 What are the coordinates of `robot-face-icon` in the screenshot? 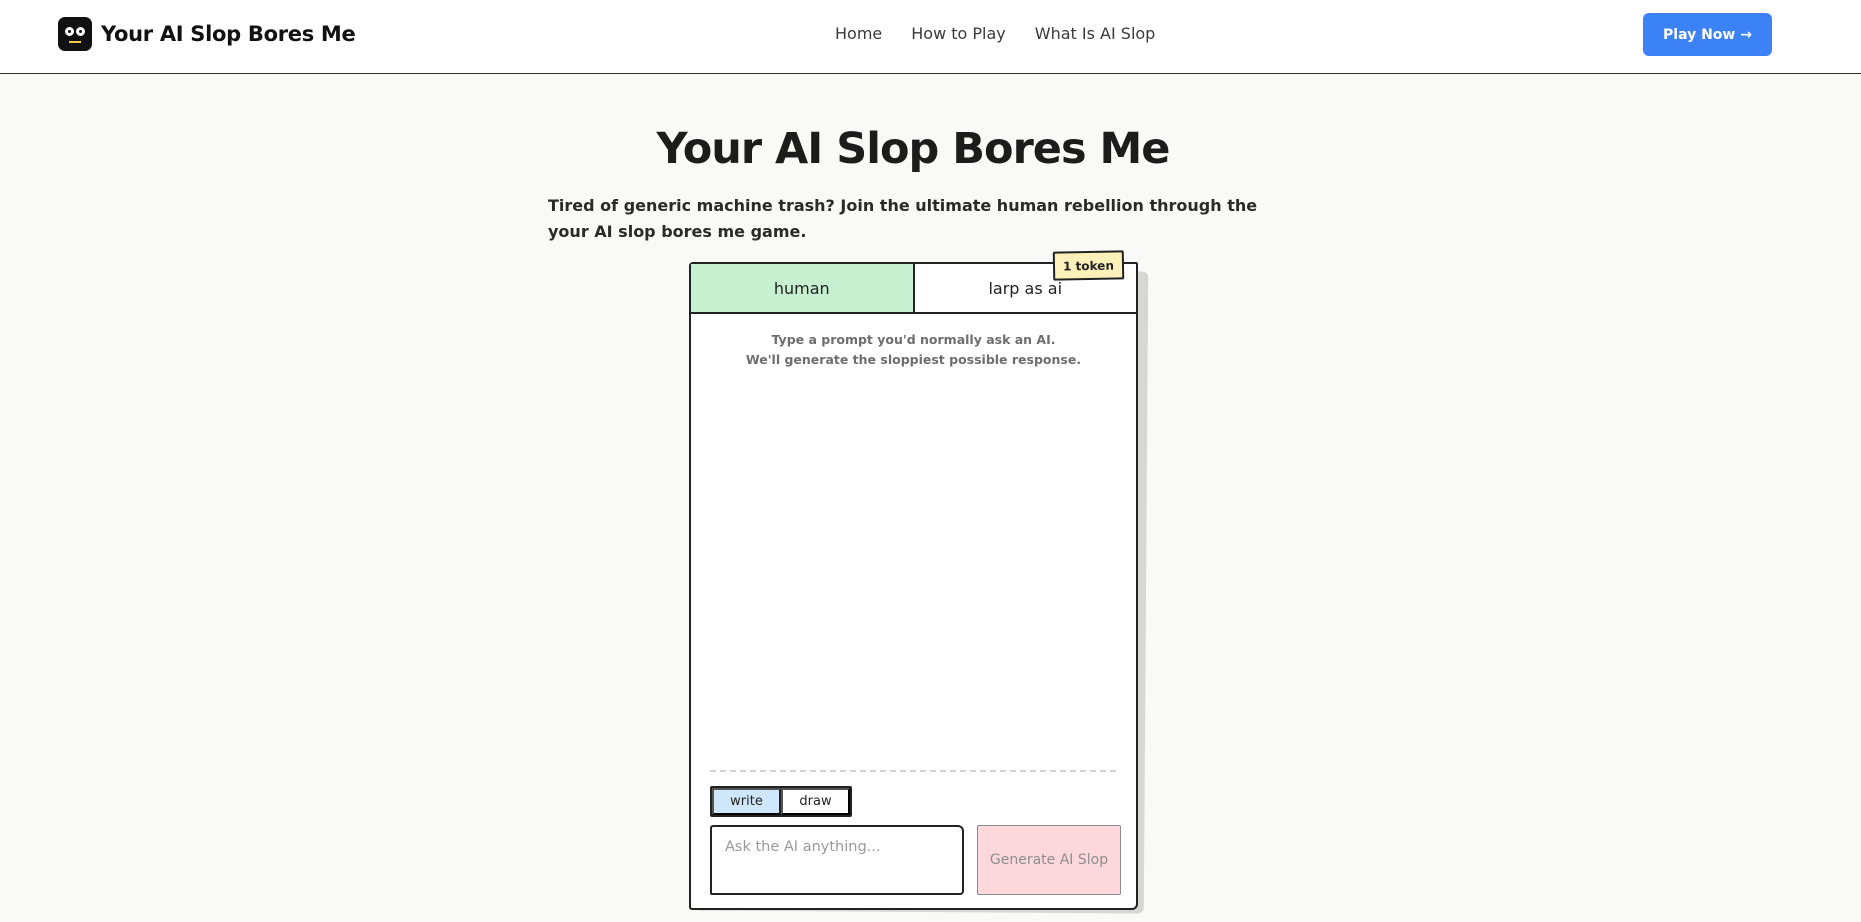 It's located at (75, 34).